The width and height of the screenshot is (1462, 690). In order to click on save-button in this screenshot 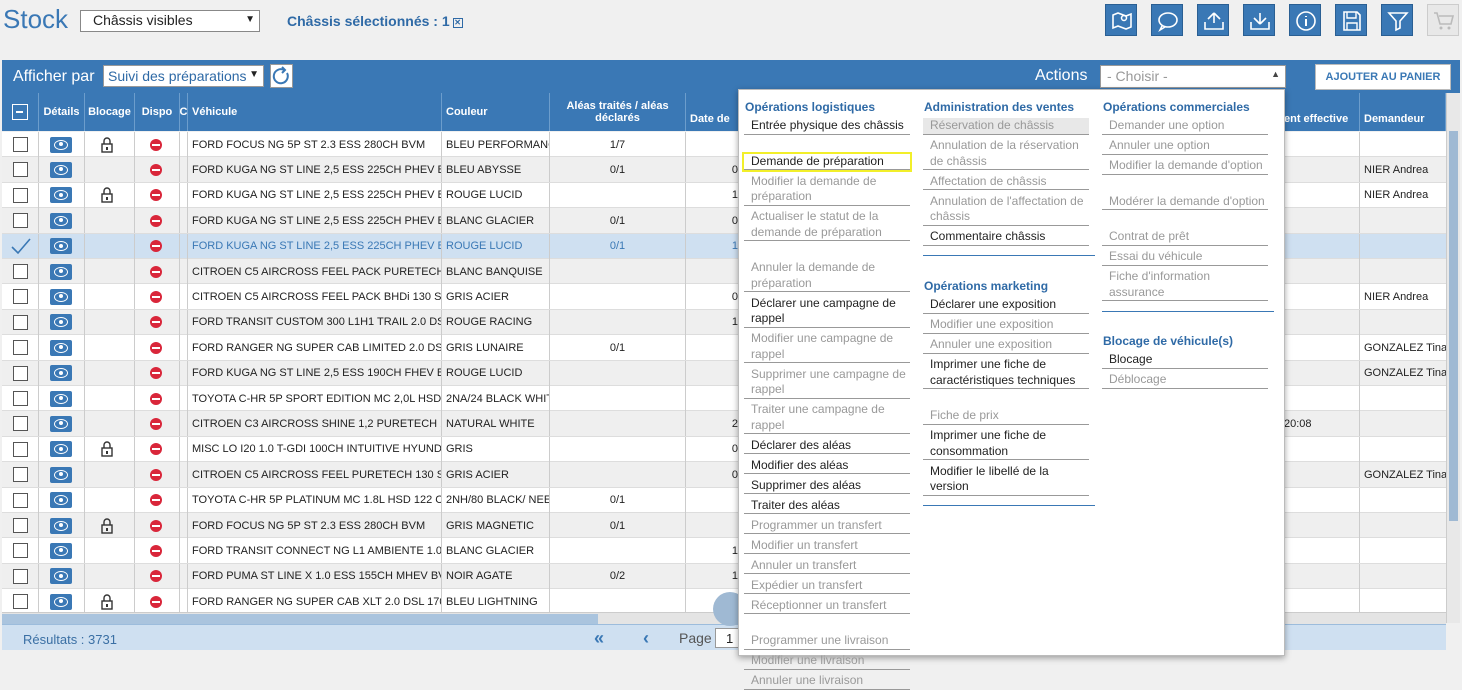, I will do `click(1351, 20)`.